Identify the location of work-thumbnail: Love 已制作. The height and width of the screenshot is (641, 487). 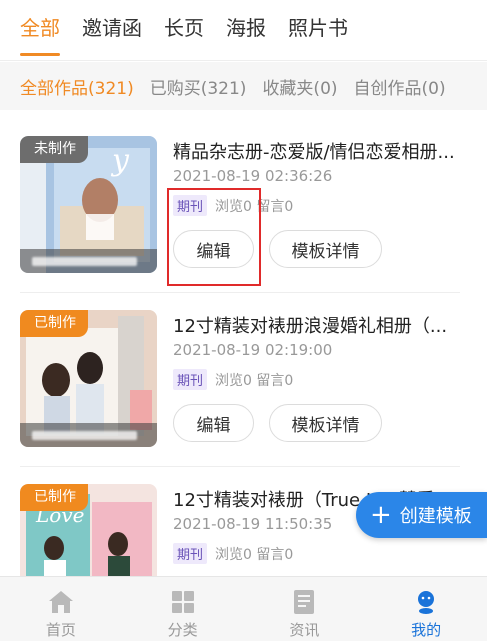
(88, 530).